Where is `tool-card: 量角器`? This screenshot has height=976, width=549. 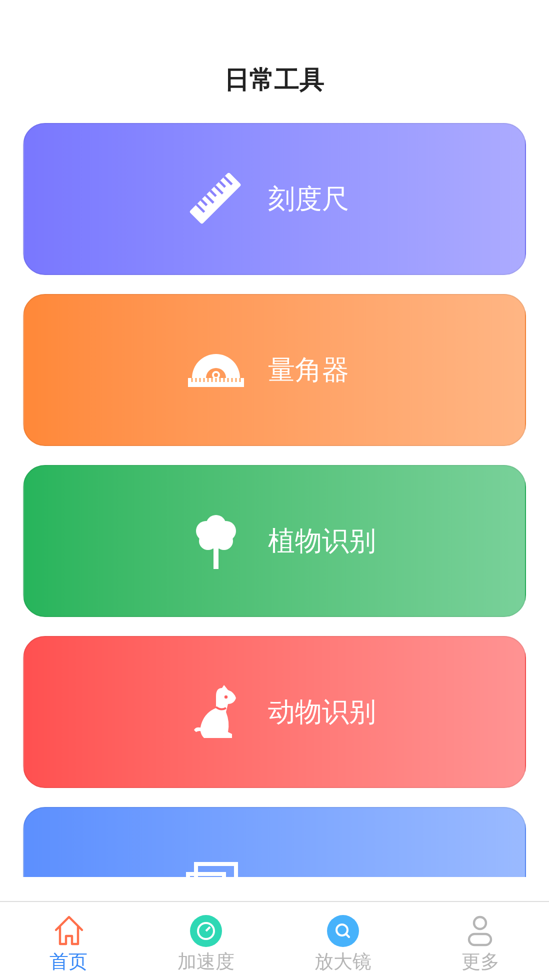 tool-card: 量角器 is located at coordinates (274, 370).